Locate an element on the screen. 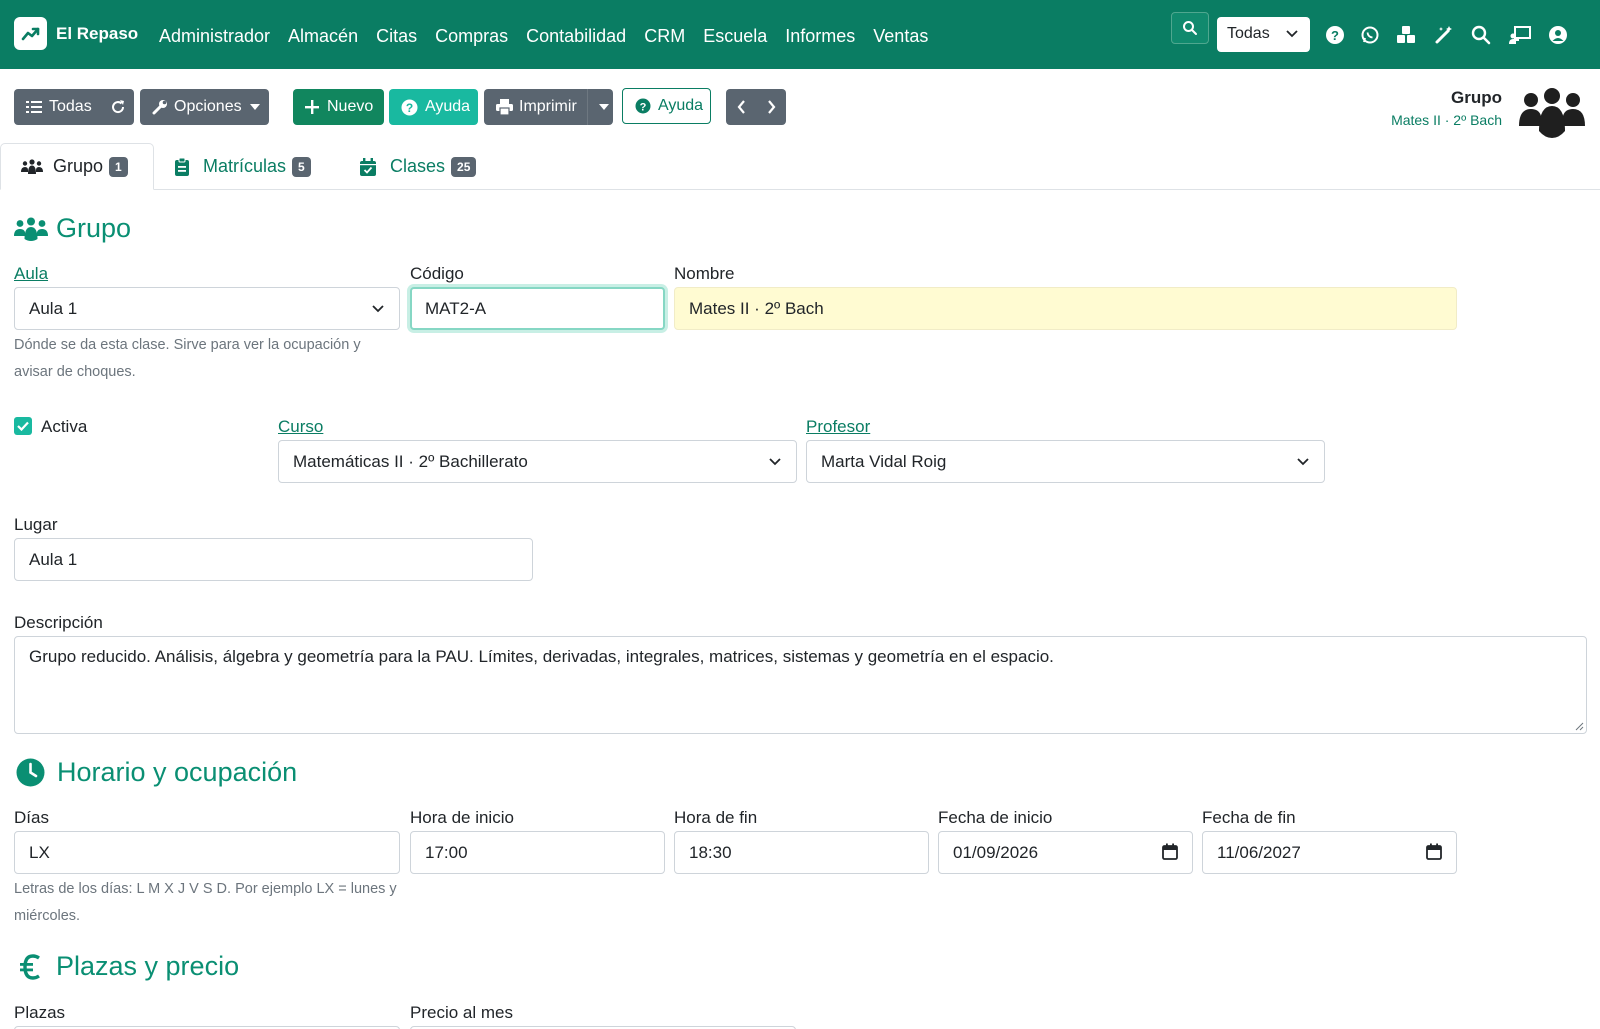 The image size is (1600, 1029). dias-input: LX is located at coordinates (207, 852).